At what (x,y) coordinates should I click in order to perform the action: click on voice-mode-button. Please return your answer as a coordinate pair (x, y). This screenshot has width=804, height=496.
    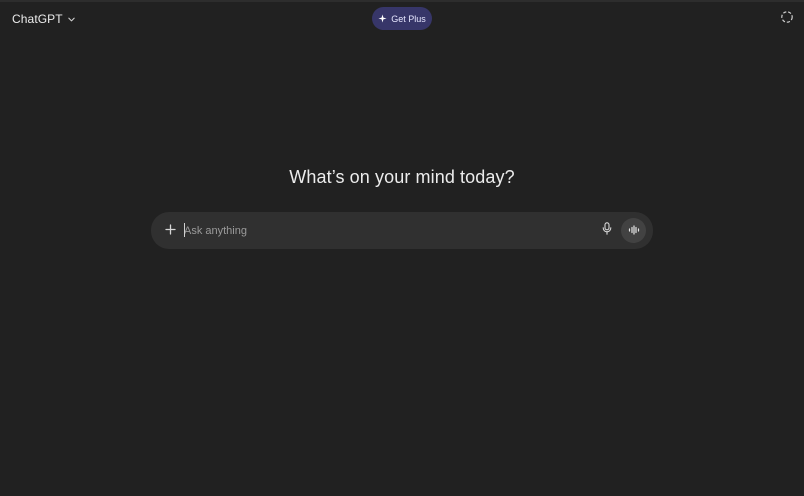
    Looking at the image, I should click on (633, 230).